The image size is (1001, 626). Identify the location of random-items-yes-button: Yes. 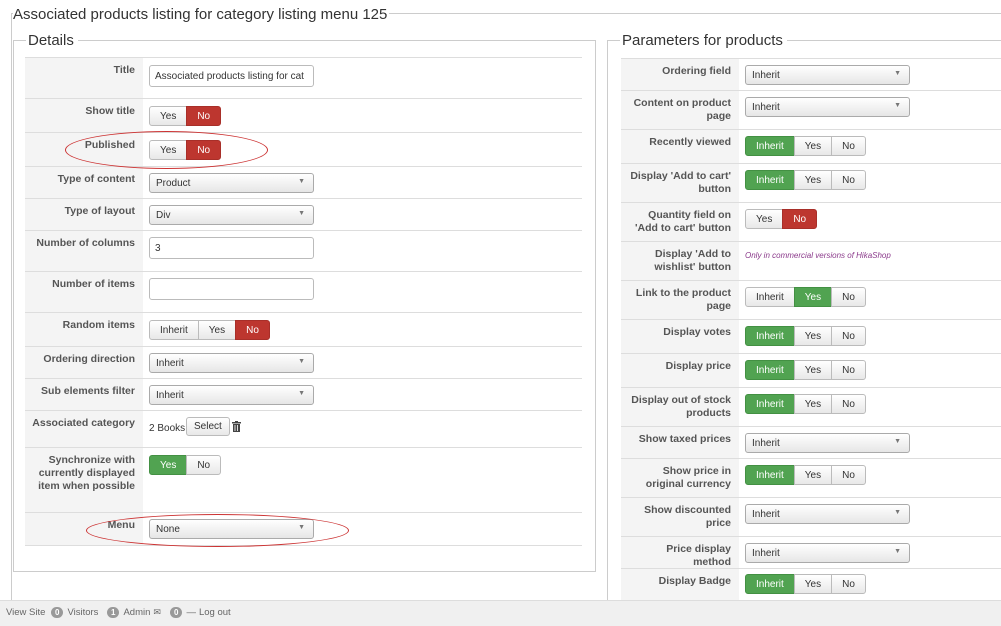
(217, 330).